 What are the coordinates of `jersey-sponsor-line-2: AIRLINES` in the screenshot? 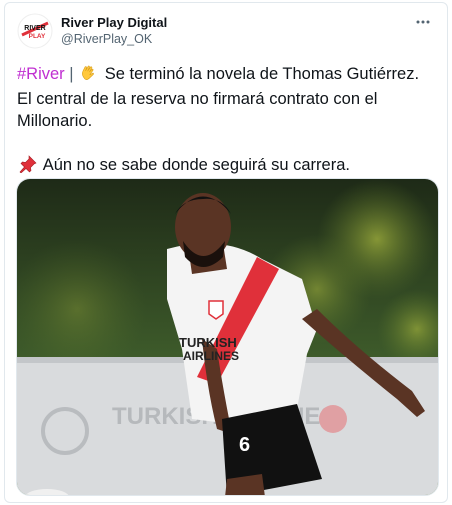 It's located at (211, 356).